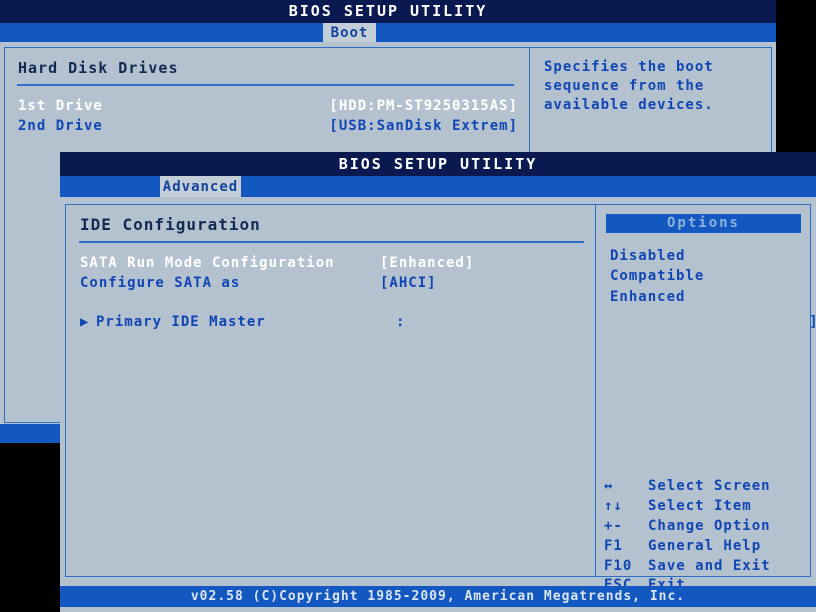 Image resolution: width=816 pixels, height=612 pixels. Describe the element at coordinates (438, 186) in the screenshot. I see `fg-tab-strip: Advanced` at that location.